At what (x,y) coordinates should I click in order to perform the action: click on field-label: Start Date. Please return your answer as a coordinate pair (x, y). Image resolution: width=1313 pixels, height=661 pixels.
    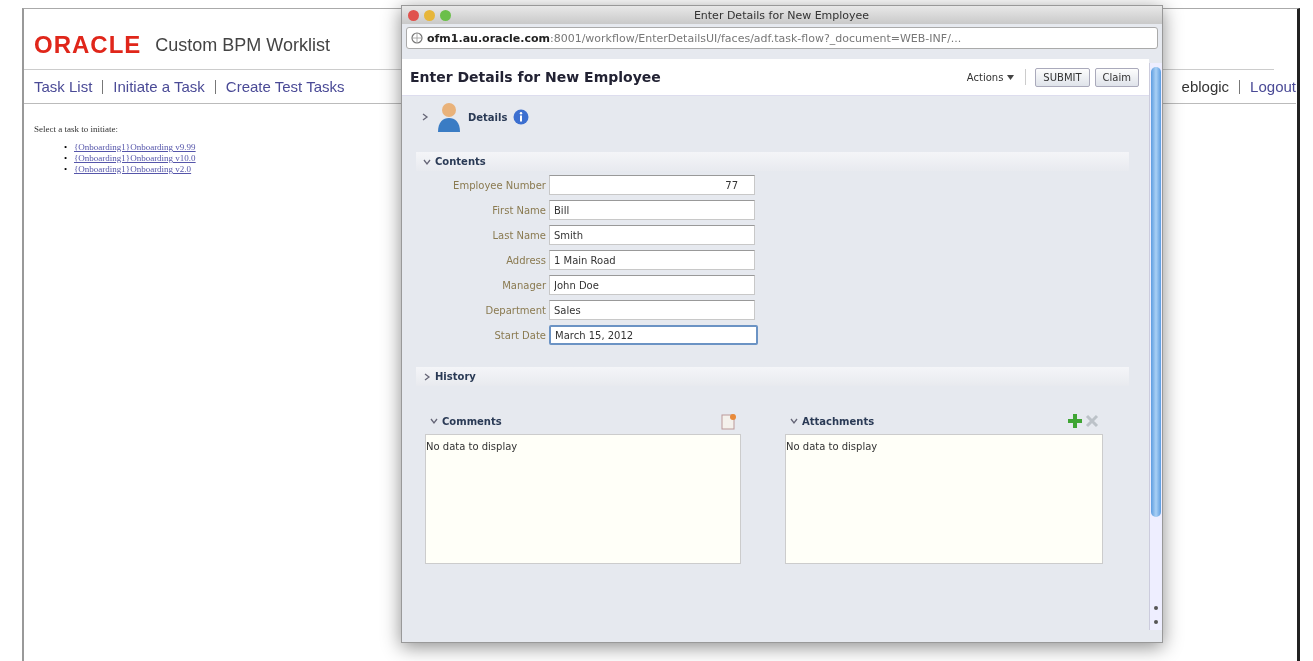
    Looking at the image, I should click on (520, 335).